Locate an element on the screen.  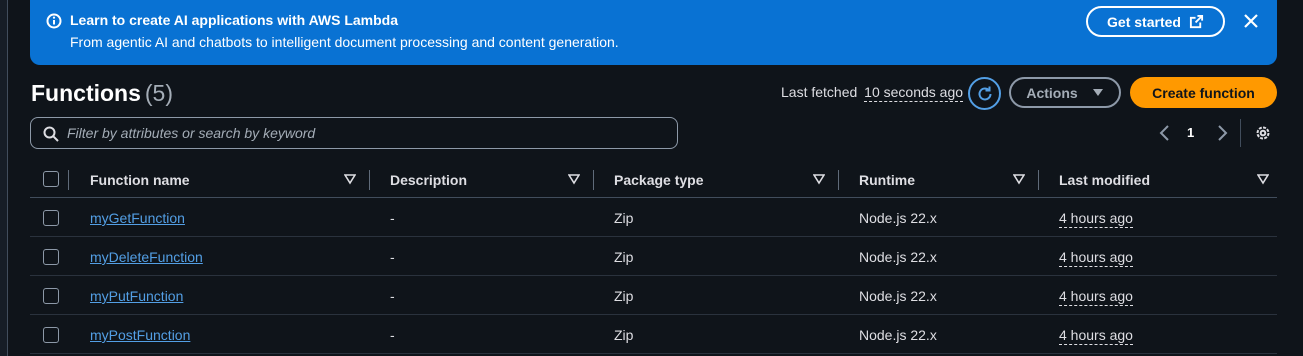
header-description: Description is located at coordinates (428, 180).